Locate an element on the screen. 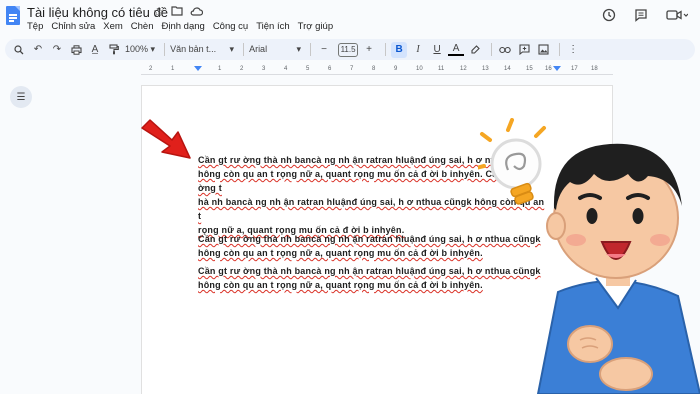 The image size is (700, 394). ruler-tick: 14 is located at coordinates (507, 69).